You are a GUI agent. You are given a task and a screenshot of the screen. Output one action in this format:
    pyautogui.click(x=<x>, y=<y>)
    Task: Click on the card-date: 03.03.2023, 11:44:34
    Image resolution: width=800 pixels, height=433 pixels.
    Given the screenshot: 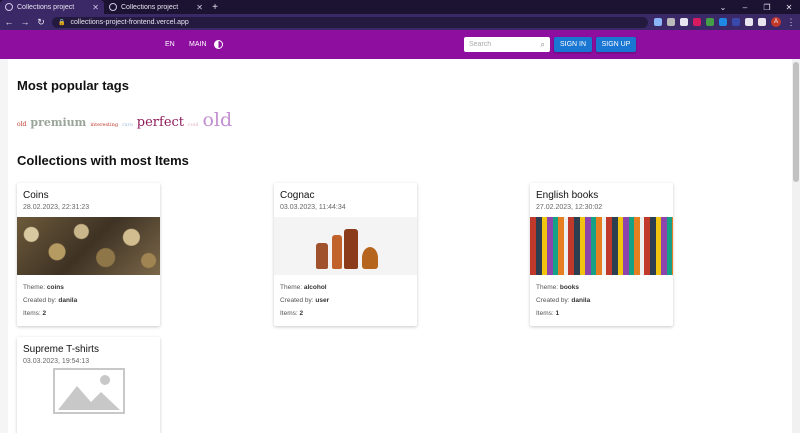 What is the action you would take?
    pyautogui.click(x=313, y=207)
    